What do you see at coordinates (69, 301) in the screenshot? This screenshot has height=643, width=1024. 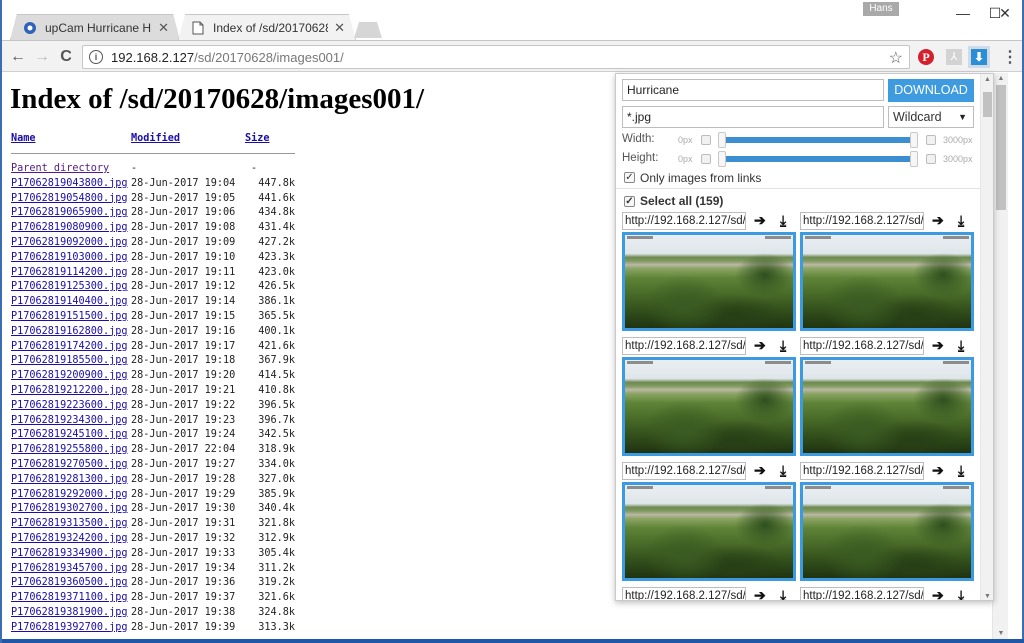 I see `file-link: P17062819140400.jpg` at bounding box center [69, 301].